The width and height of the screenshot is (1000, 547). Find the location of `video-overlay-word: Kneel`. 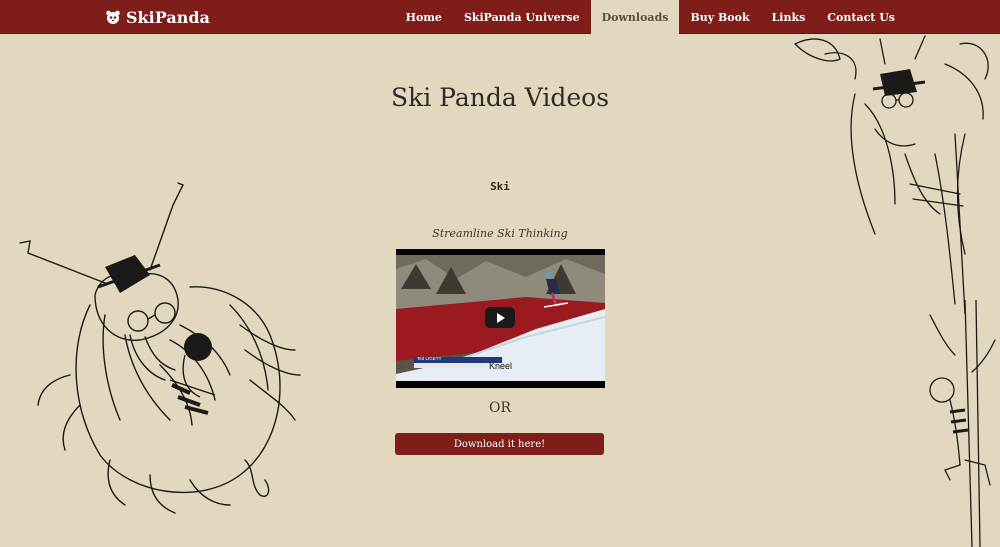

video-overlay-word: Kneel is located at coordinates (501, 366).